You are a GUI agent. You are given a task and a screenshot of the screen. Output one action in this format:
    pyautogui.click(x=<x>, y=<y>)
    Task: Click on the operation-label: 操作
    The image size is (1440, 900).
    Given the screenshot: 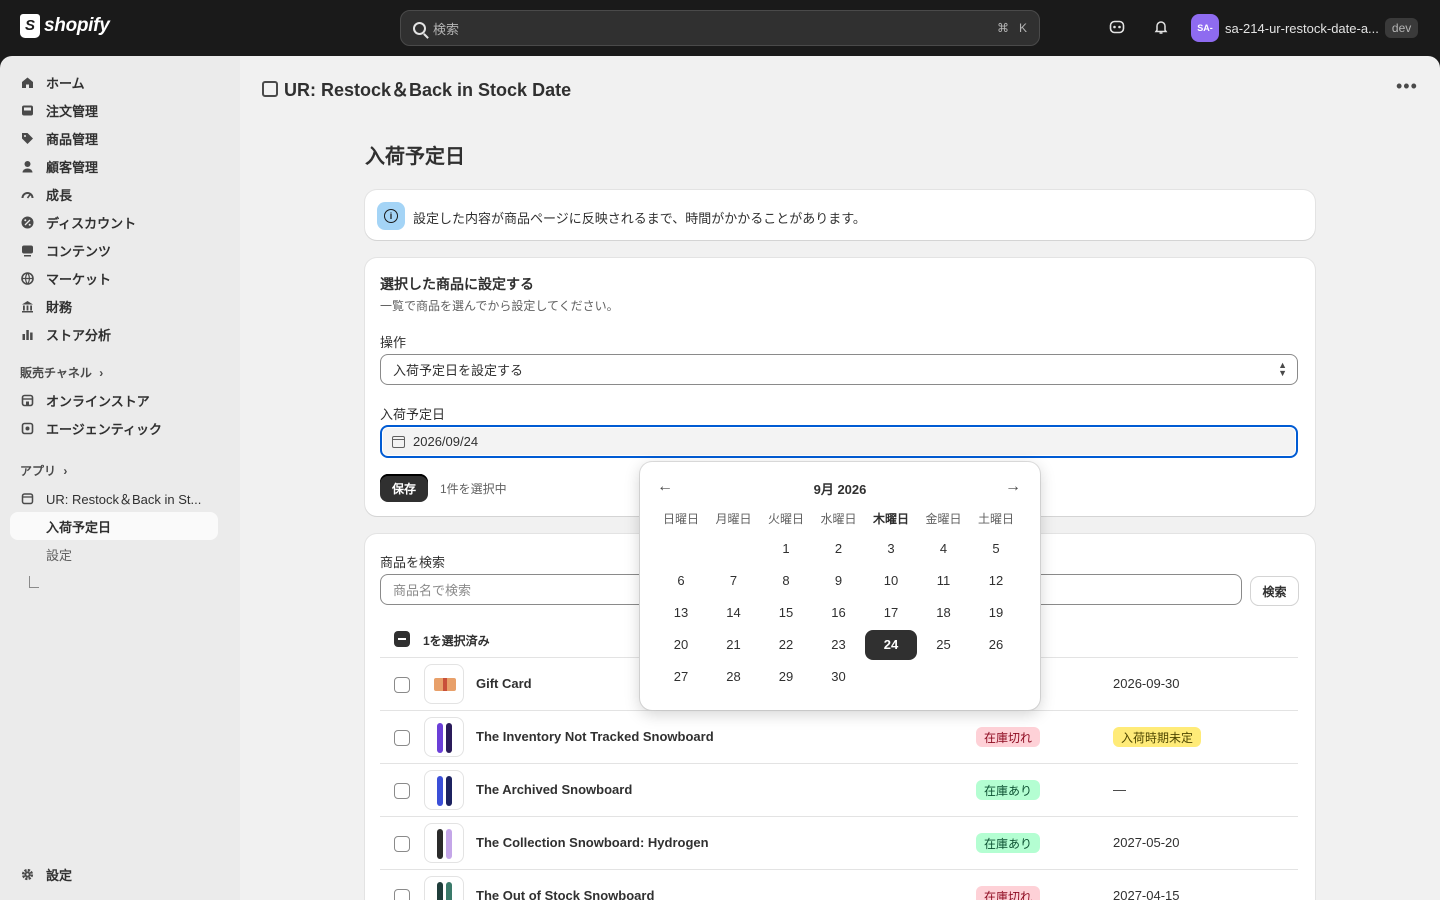 What is the action you would take?
    pyautogui.click(x=393, y=342)
    